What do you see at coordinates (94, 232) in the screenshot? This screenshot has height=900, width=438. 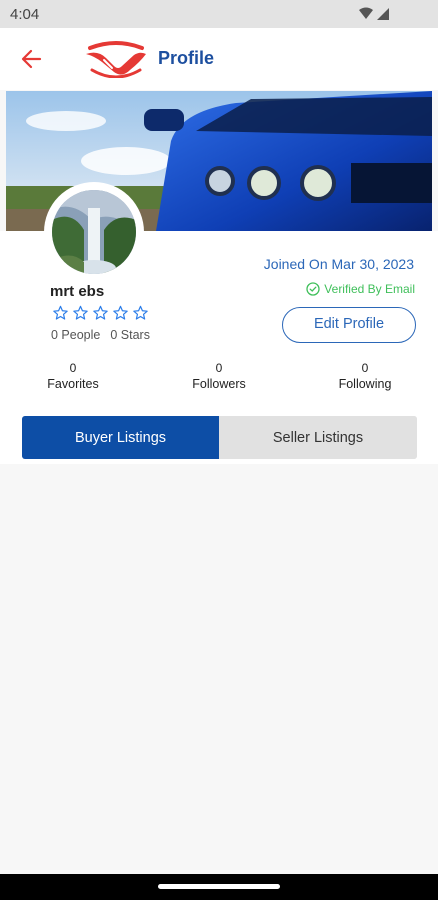 I see `avatar` at bounding box center [94, 232].